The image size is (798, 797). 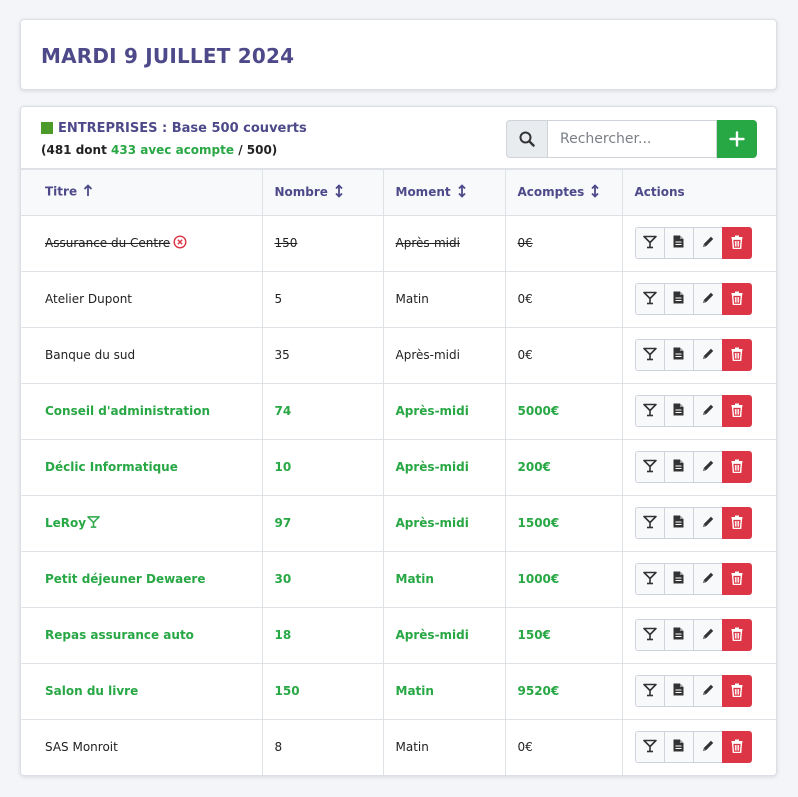 I want to click on search-icon, so click(x=527, y=139).